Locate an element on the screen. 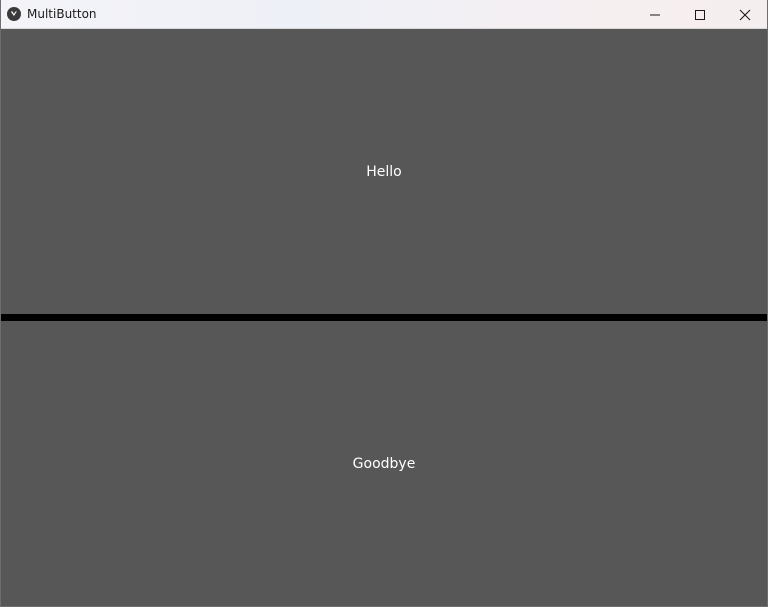  title-bar: MultiButton is located at coordinates (384, 14).